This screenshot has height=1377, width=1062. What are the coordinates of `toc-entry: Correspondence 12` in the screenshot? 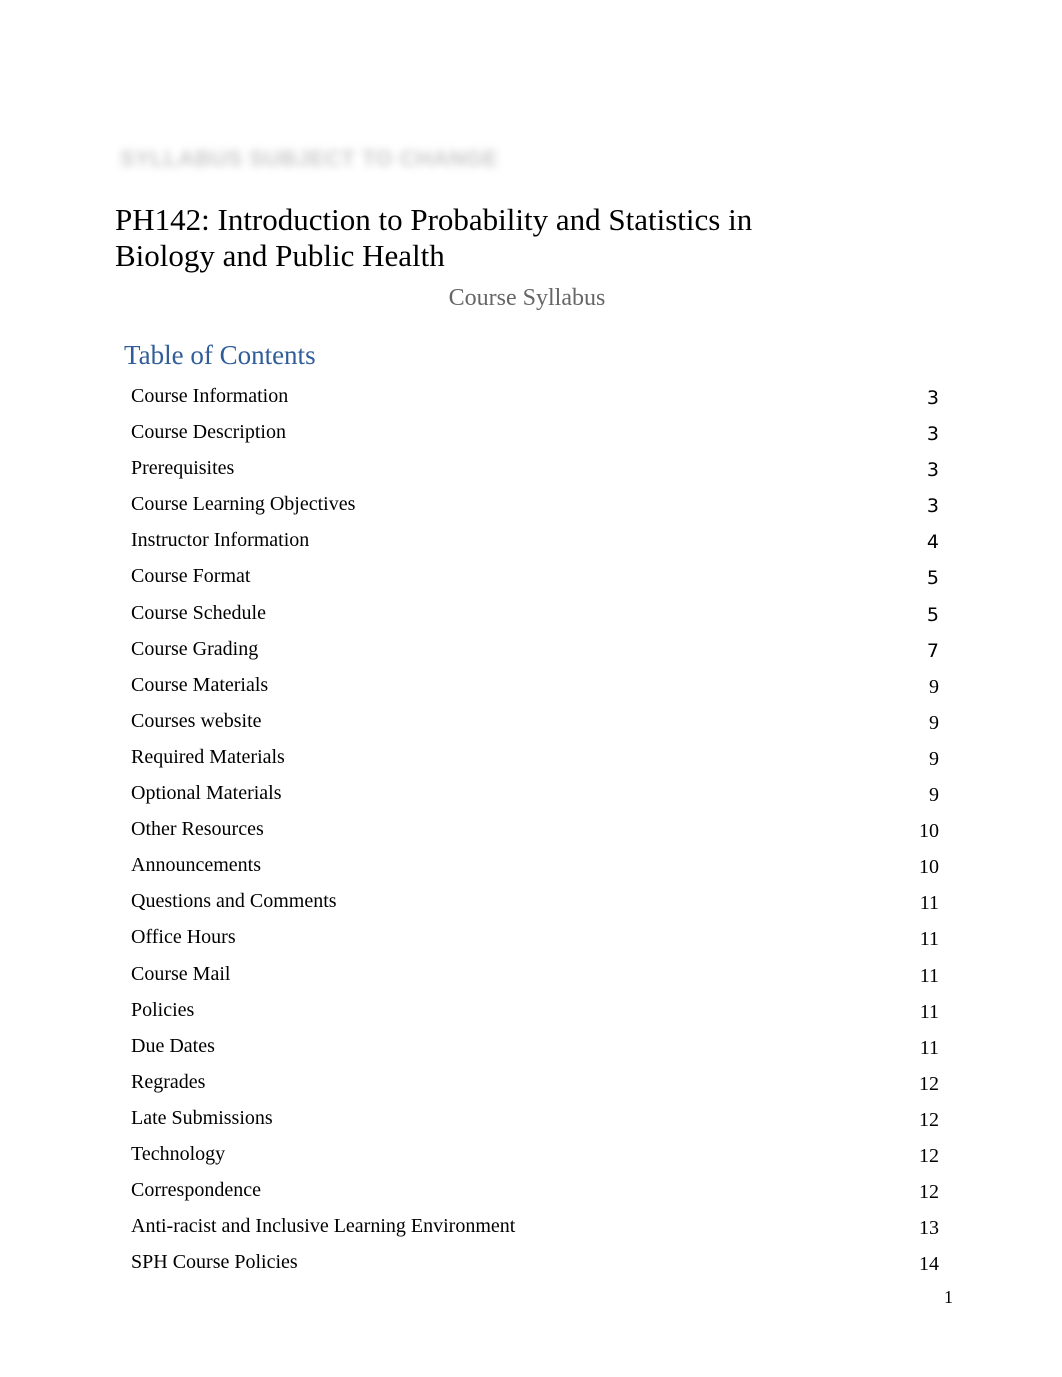 It's located at (535, 1194).